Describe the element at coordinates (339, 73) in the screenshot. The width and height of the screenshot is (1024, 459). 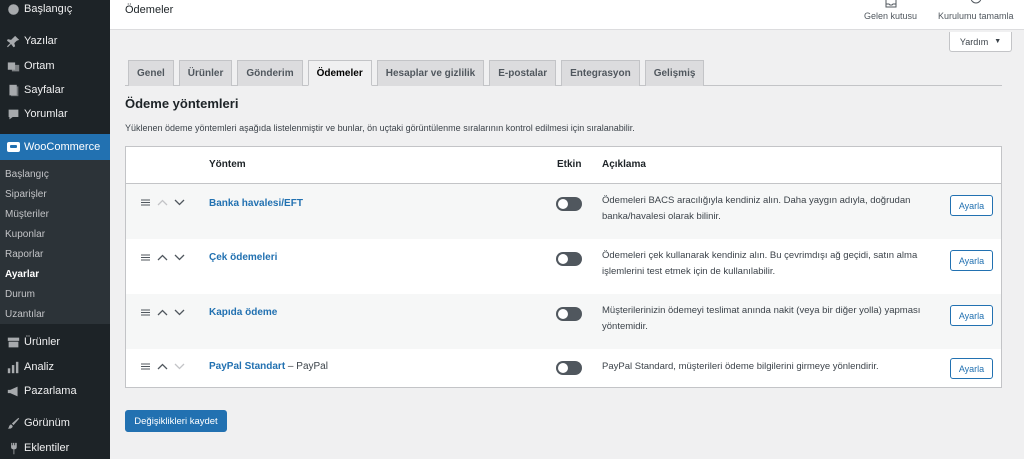
I see `tab-payments: Ödemeler` at that location.